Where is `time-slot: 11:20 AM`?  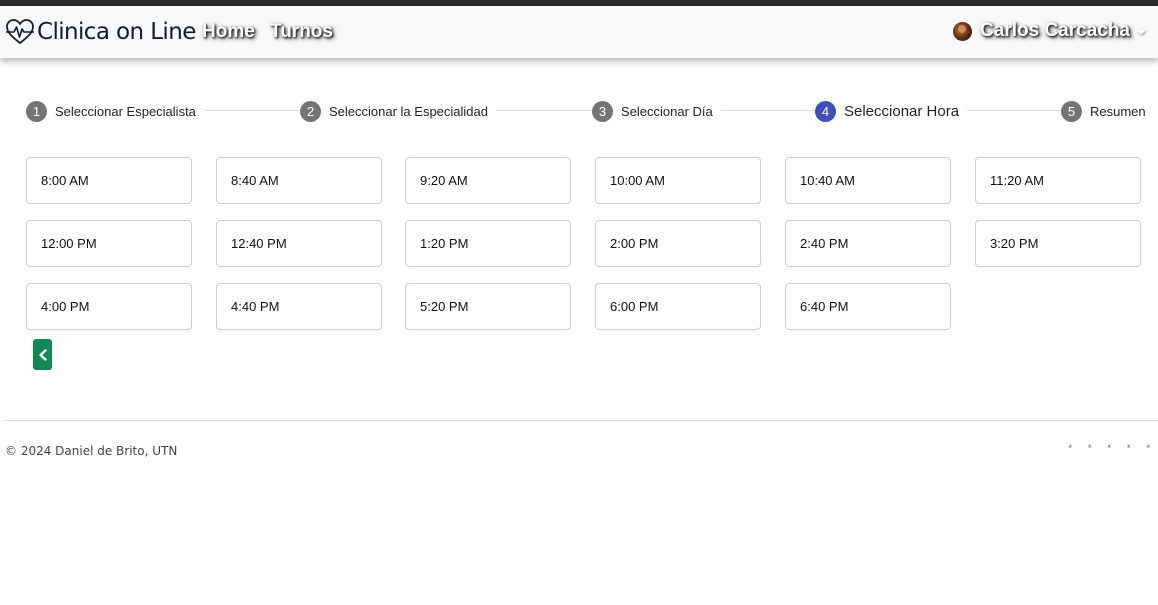 time-slot: 11:20 AM is located at coordinates (1058, 180).